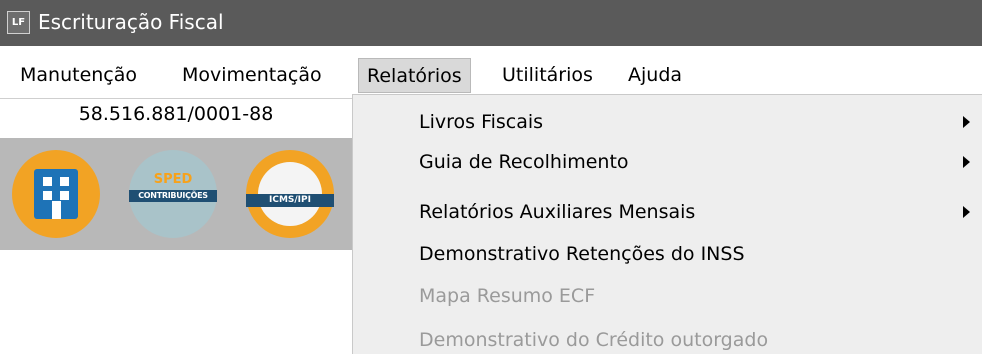  I want to click on menu-demonstrativo-credito: Demonstrativo do Crédito outorgado, so click(667, 341).